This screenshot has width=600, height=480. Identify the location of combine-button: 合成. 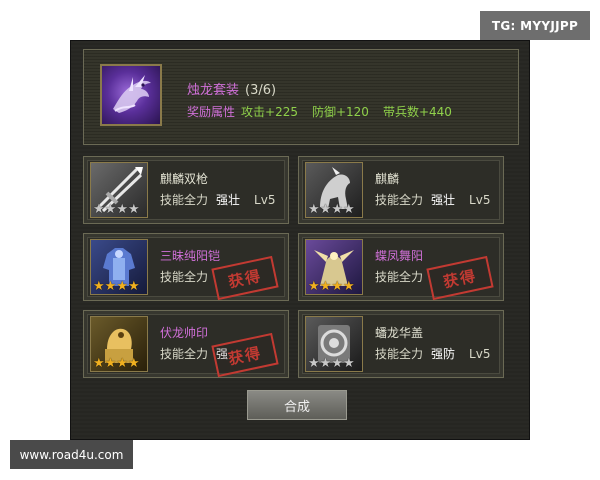
(297, 405).